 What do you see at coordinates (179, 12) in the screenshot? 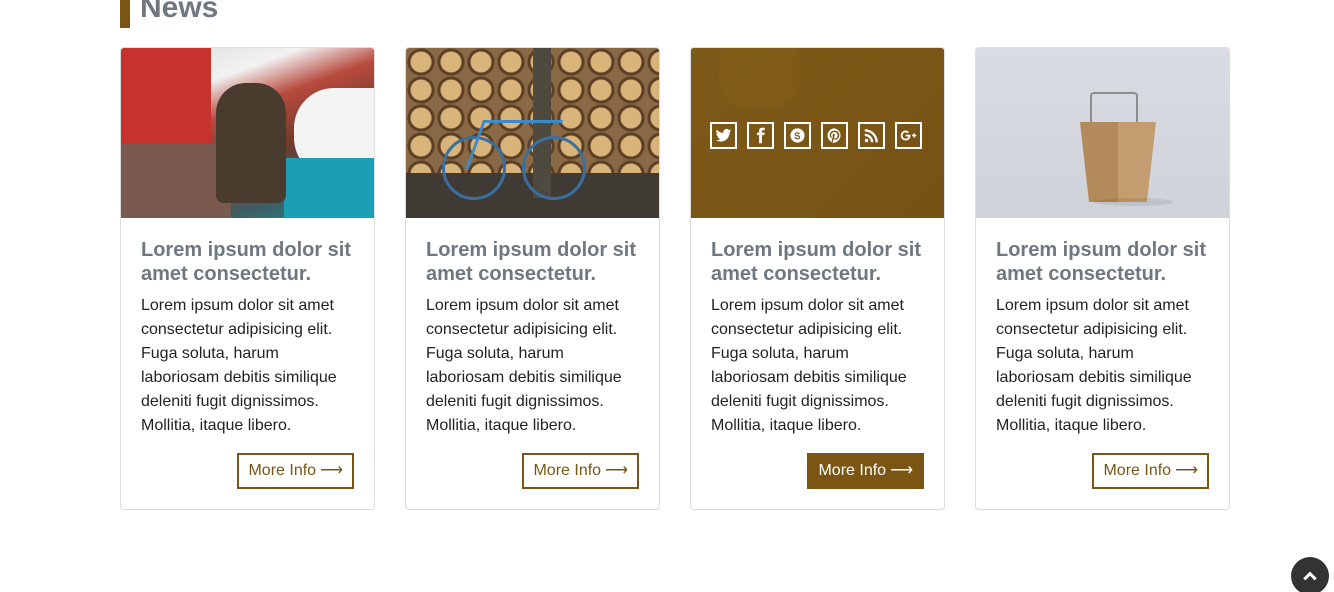
I see `section-title: News` at bounding box center [179, 12].